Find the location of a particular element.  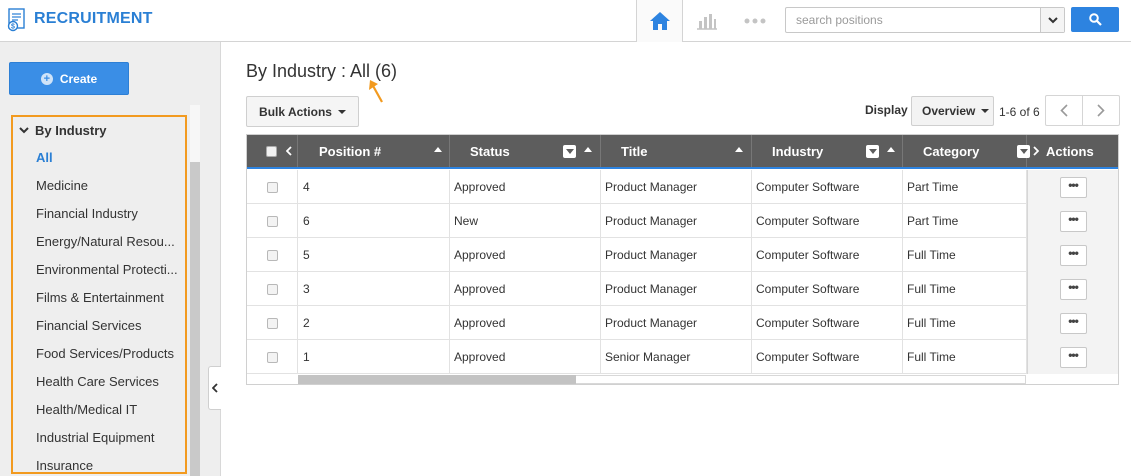

reports-nav-button is located at coordinates (707, 21).